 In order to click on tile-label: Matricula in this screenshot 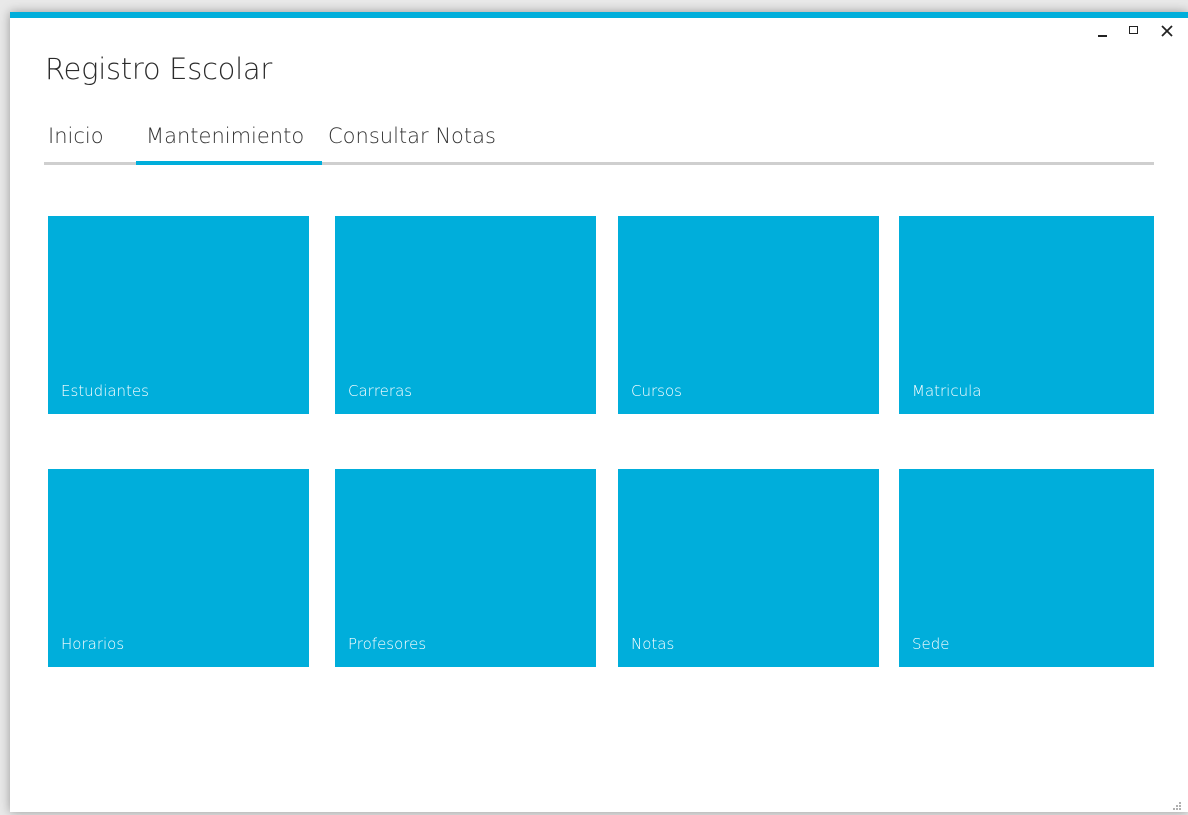, I will do `click(947, 391)`.